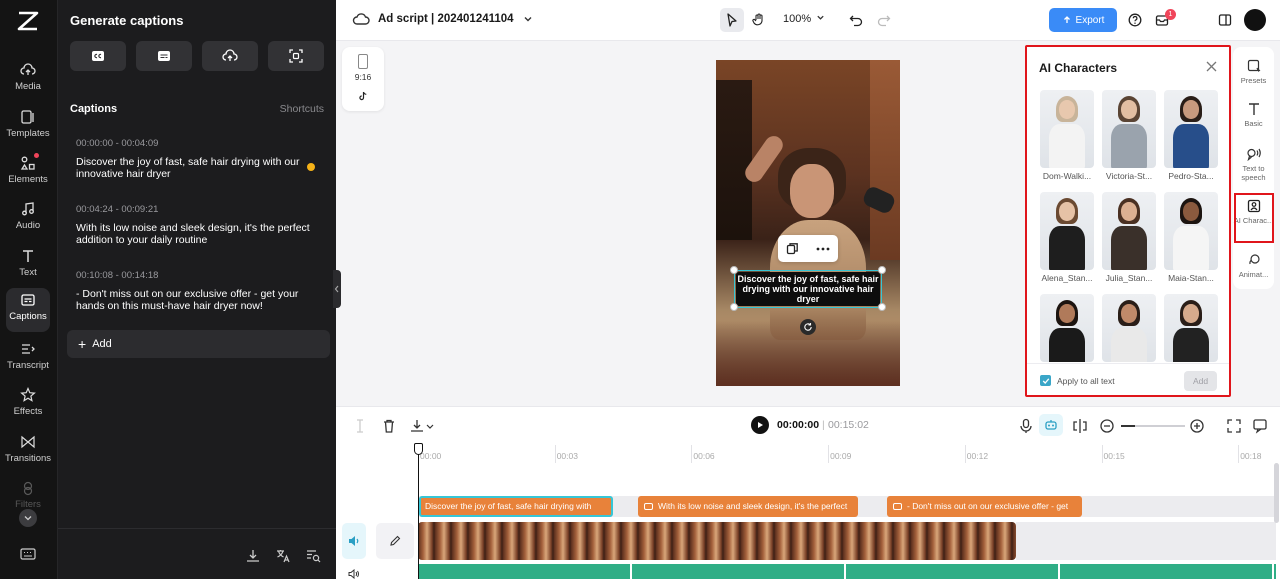 This screenshot has height=579, width=1280. I want to click on rail-item-templates: Templates, so click(28, 127).